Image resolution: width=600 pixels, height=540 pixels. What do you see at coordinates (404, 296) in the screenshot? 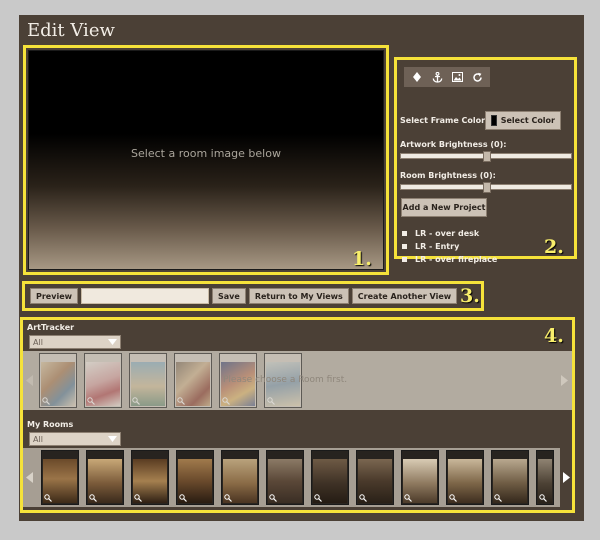
I see `create-another-view-button: Create Another View` at bounding box center [404, 296].